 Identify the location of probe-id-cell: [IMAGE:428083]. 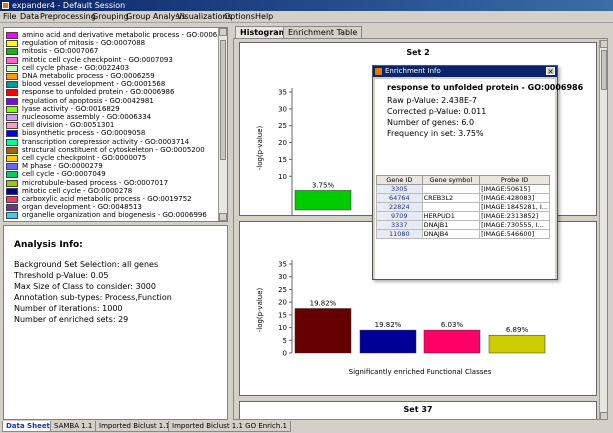
(514, 198).